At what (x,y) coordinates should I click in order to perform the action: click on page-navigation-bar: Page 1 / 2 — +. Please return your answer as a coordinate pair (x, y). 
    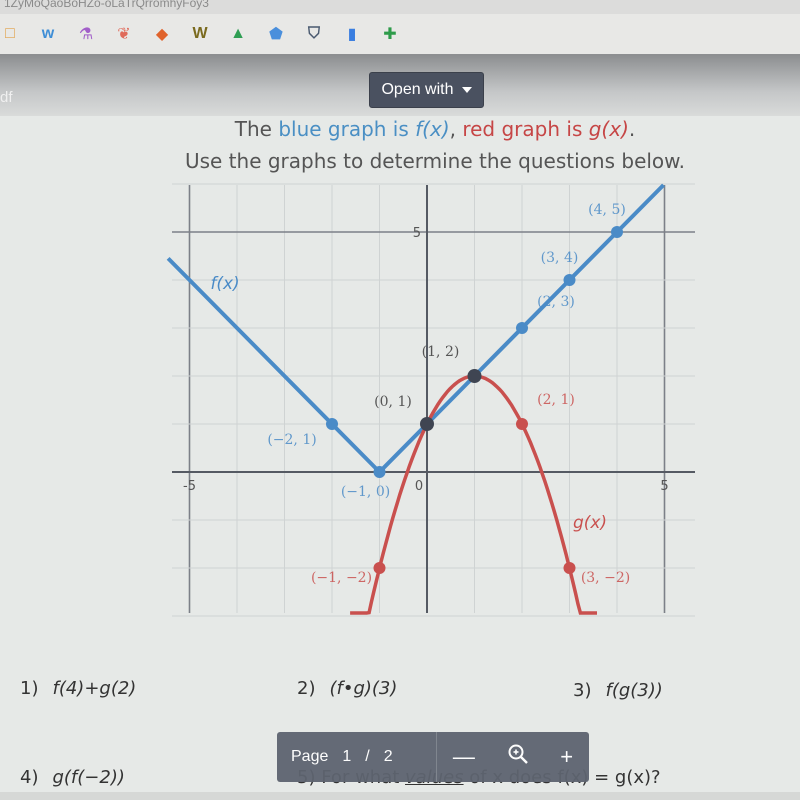
    Looking at the image, I should click on (433, 757).